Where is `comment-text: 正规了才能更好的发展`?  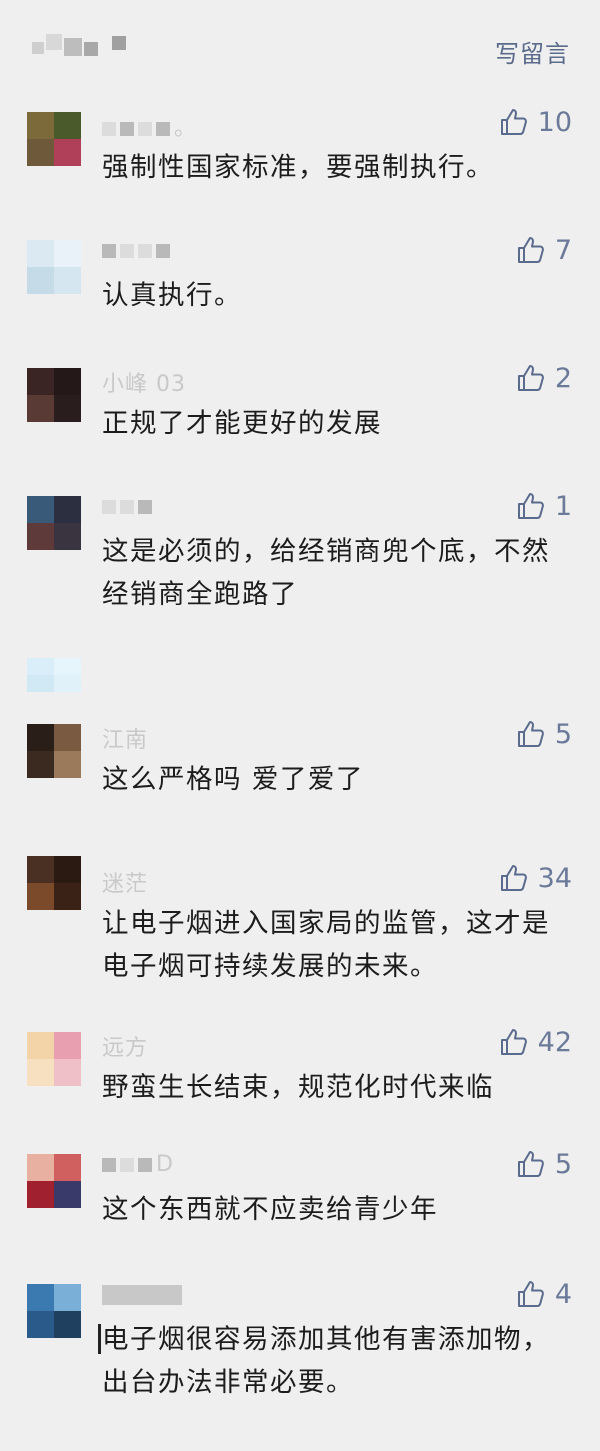
comment-text: 正规了才能更好的发展 is located at coordinates (242, 423).